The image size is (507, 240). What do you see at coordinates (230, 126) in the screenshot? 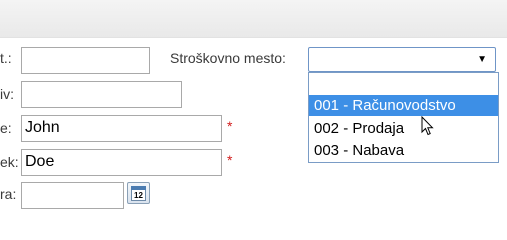
I see `first-name-required-marker: *` at bounding box center [230, 126].